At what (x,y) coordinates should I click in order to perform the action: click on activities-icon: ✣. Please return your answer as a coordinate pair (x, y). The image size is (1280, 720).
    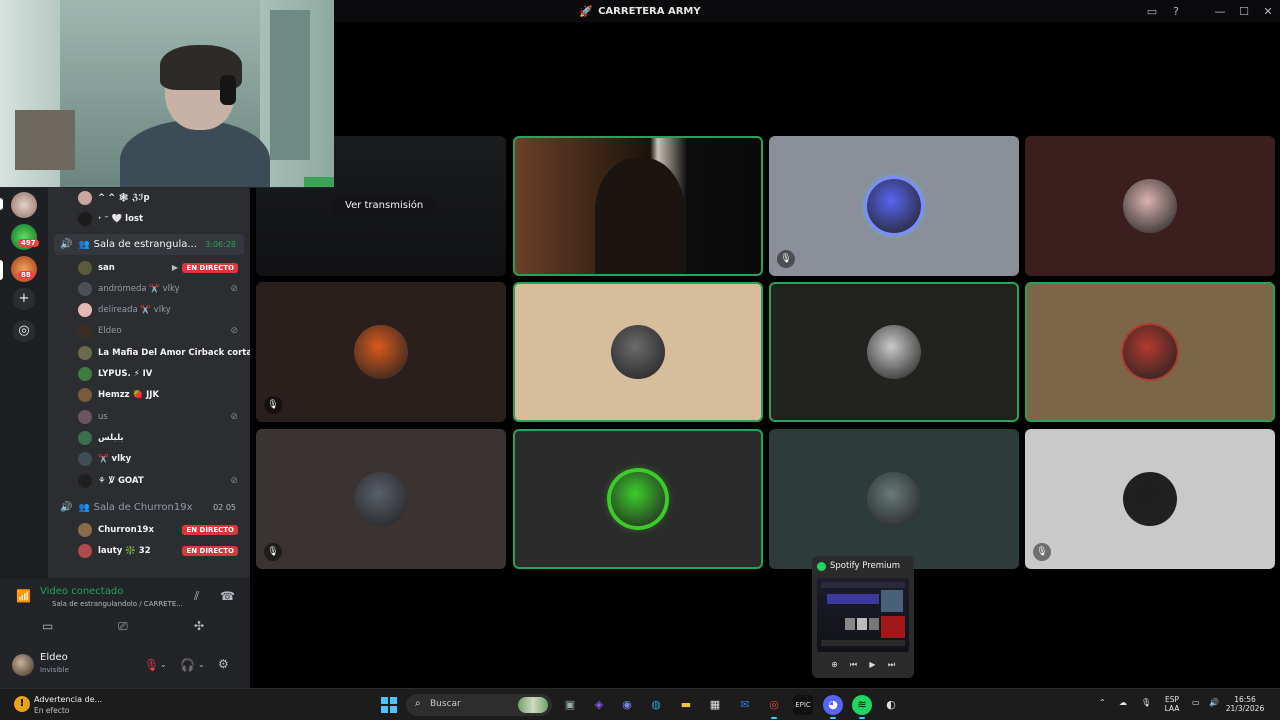
    Looking at the image, I should click on (199, 626).